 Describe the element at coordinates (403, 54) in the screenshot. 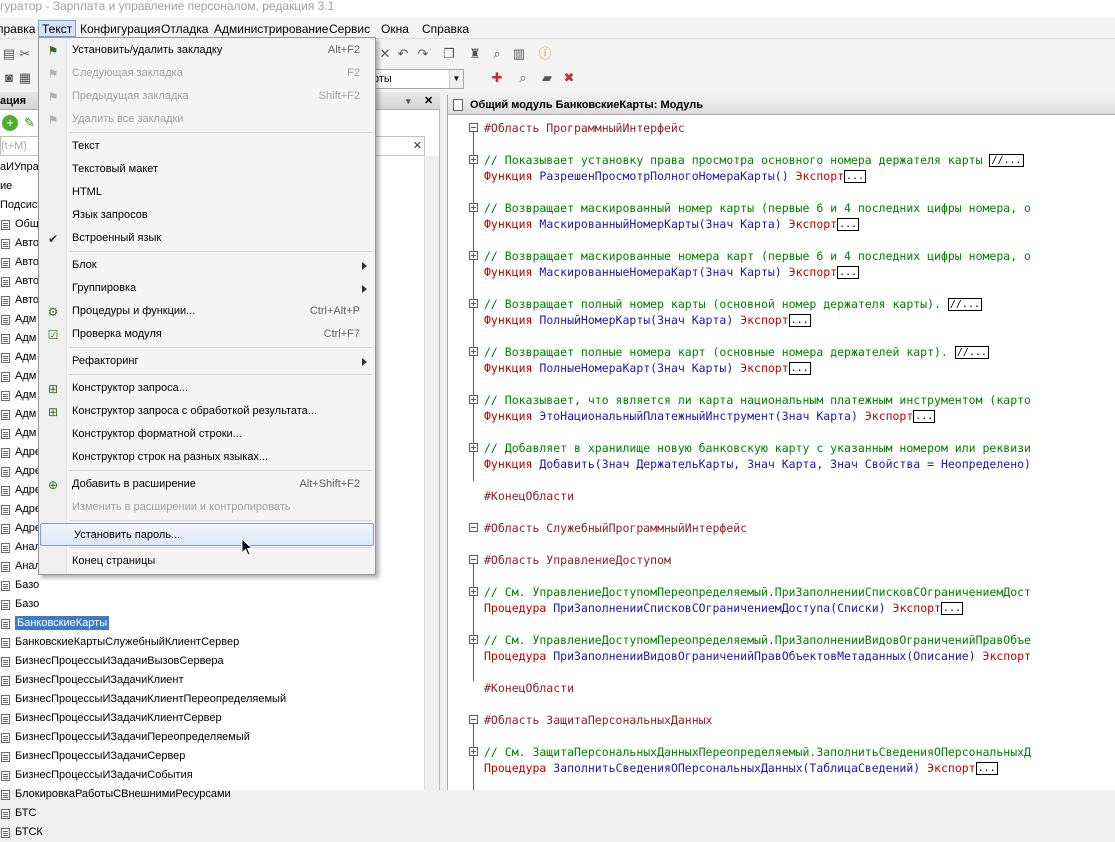

I see `undo-icon: ↶` at that location.